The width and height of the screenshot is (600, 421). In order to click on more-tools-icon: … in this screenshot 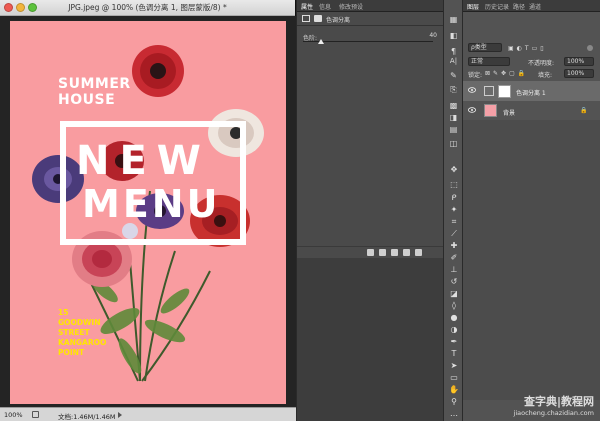, I will do `click(454, 414)`.